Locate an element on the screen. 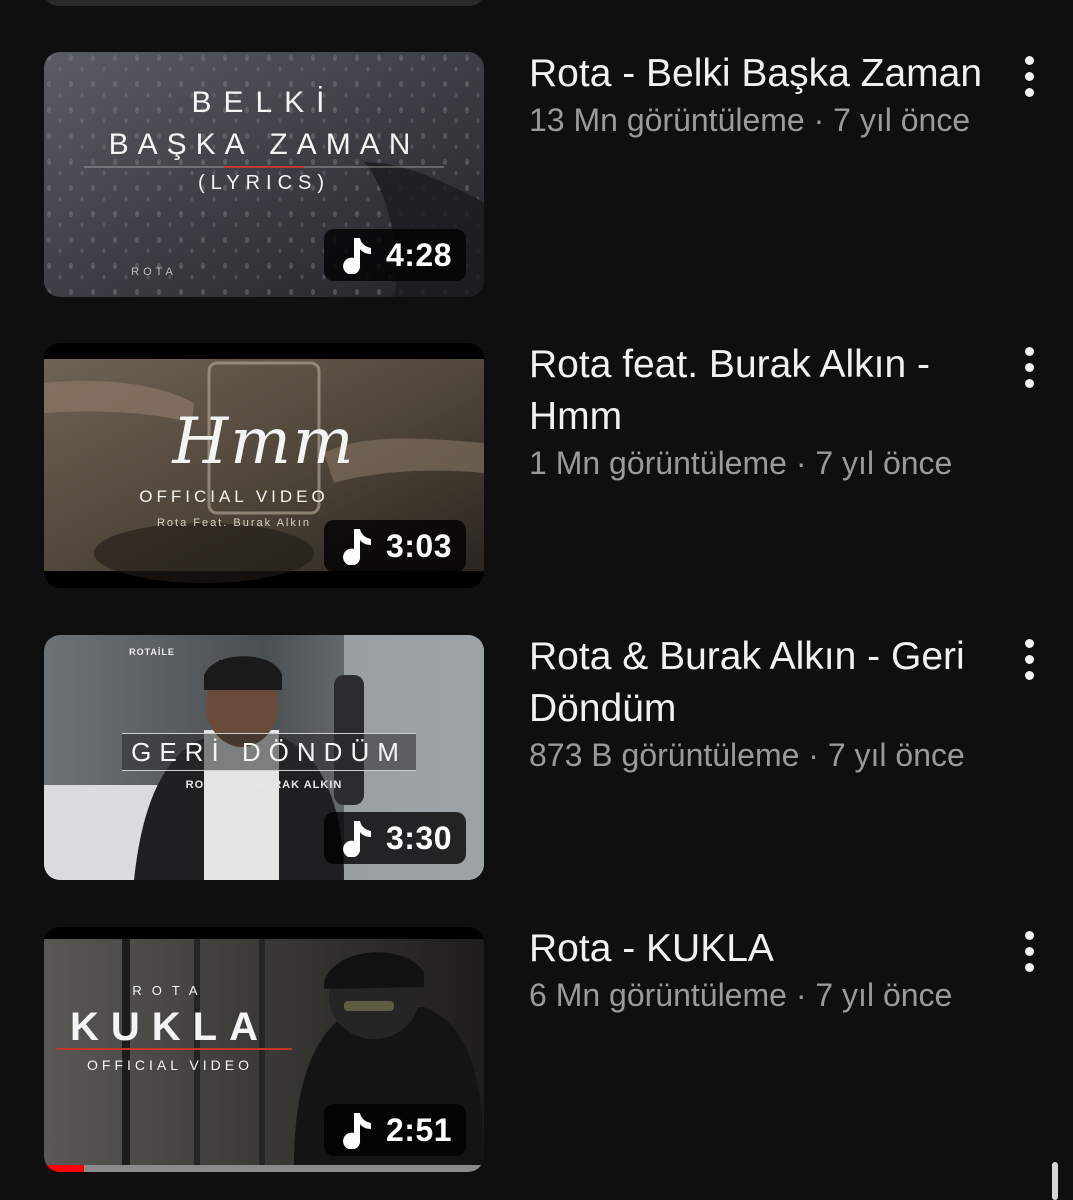 The image size is (1073, 1200). duration-text: 4:28 is located at coordinates (418, 254).